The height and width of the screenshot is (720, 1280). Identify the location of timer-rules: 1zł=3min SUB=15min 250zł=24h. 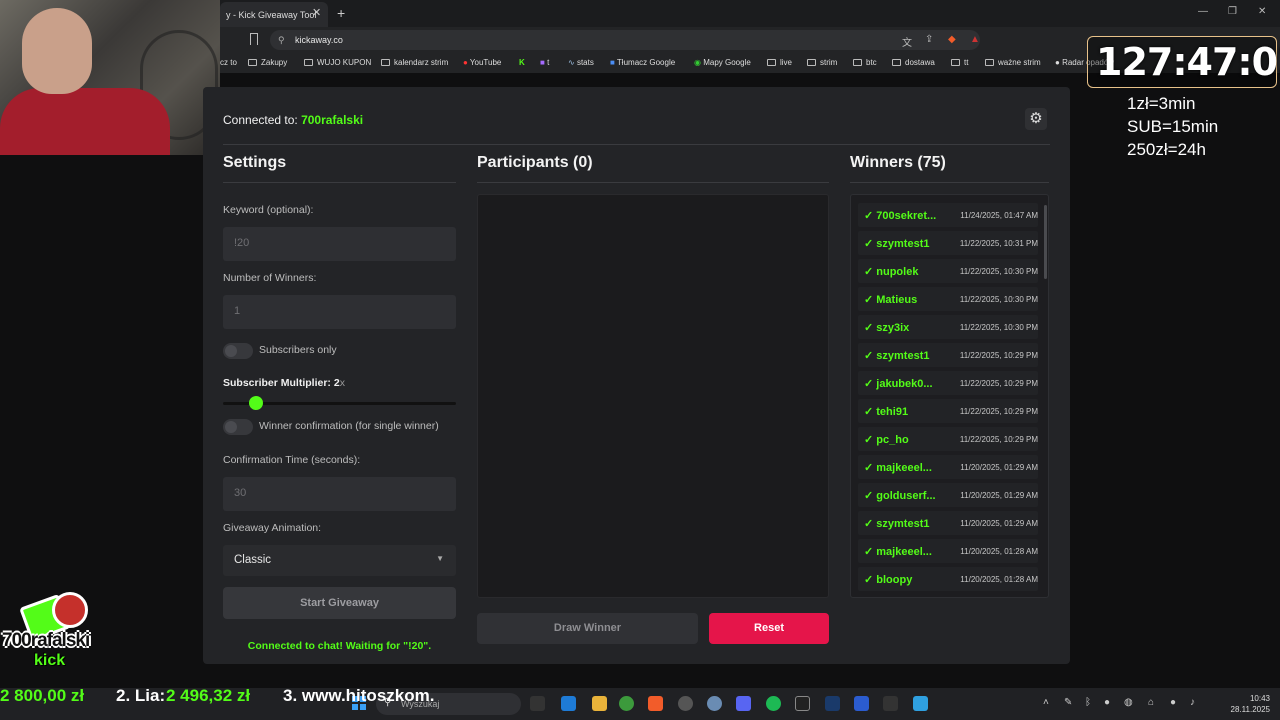
(1172, 126).